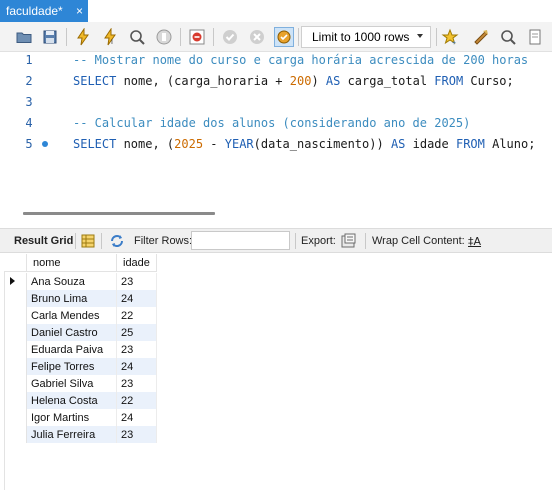 The height and width of the screenshot is (490, 552). Describe the element at coordinates (72, 298) in the screenshot. I see `cell-nome: Bruno Lima` at that location.